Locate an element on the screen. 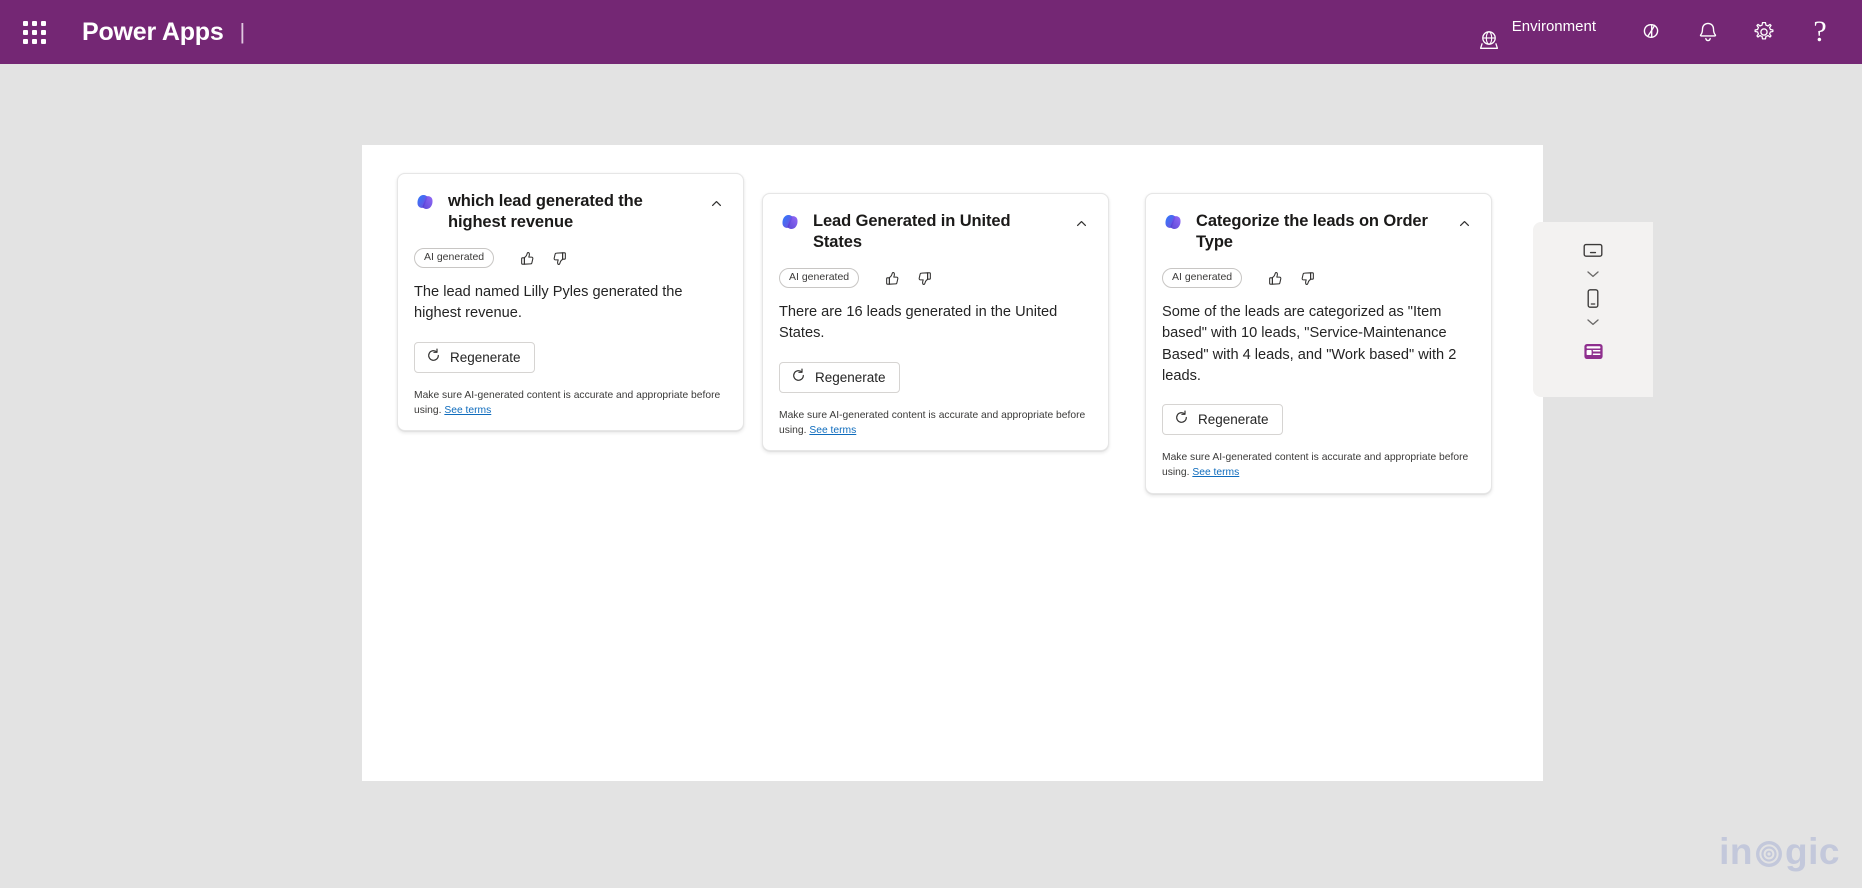  card-title: Categorize the leads on Order Type is located at coordinates (1312, 232).